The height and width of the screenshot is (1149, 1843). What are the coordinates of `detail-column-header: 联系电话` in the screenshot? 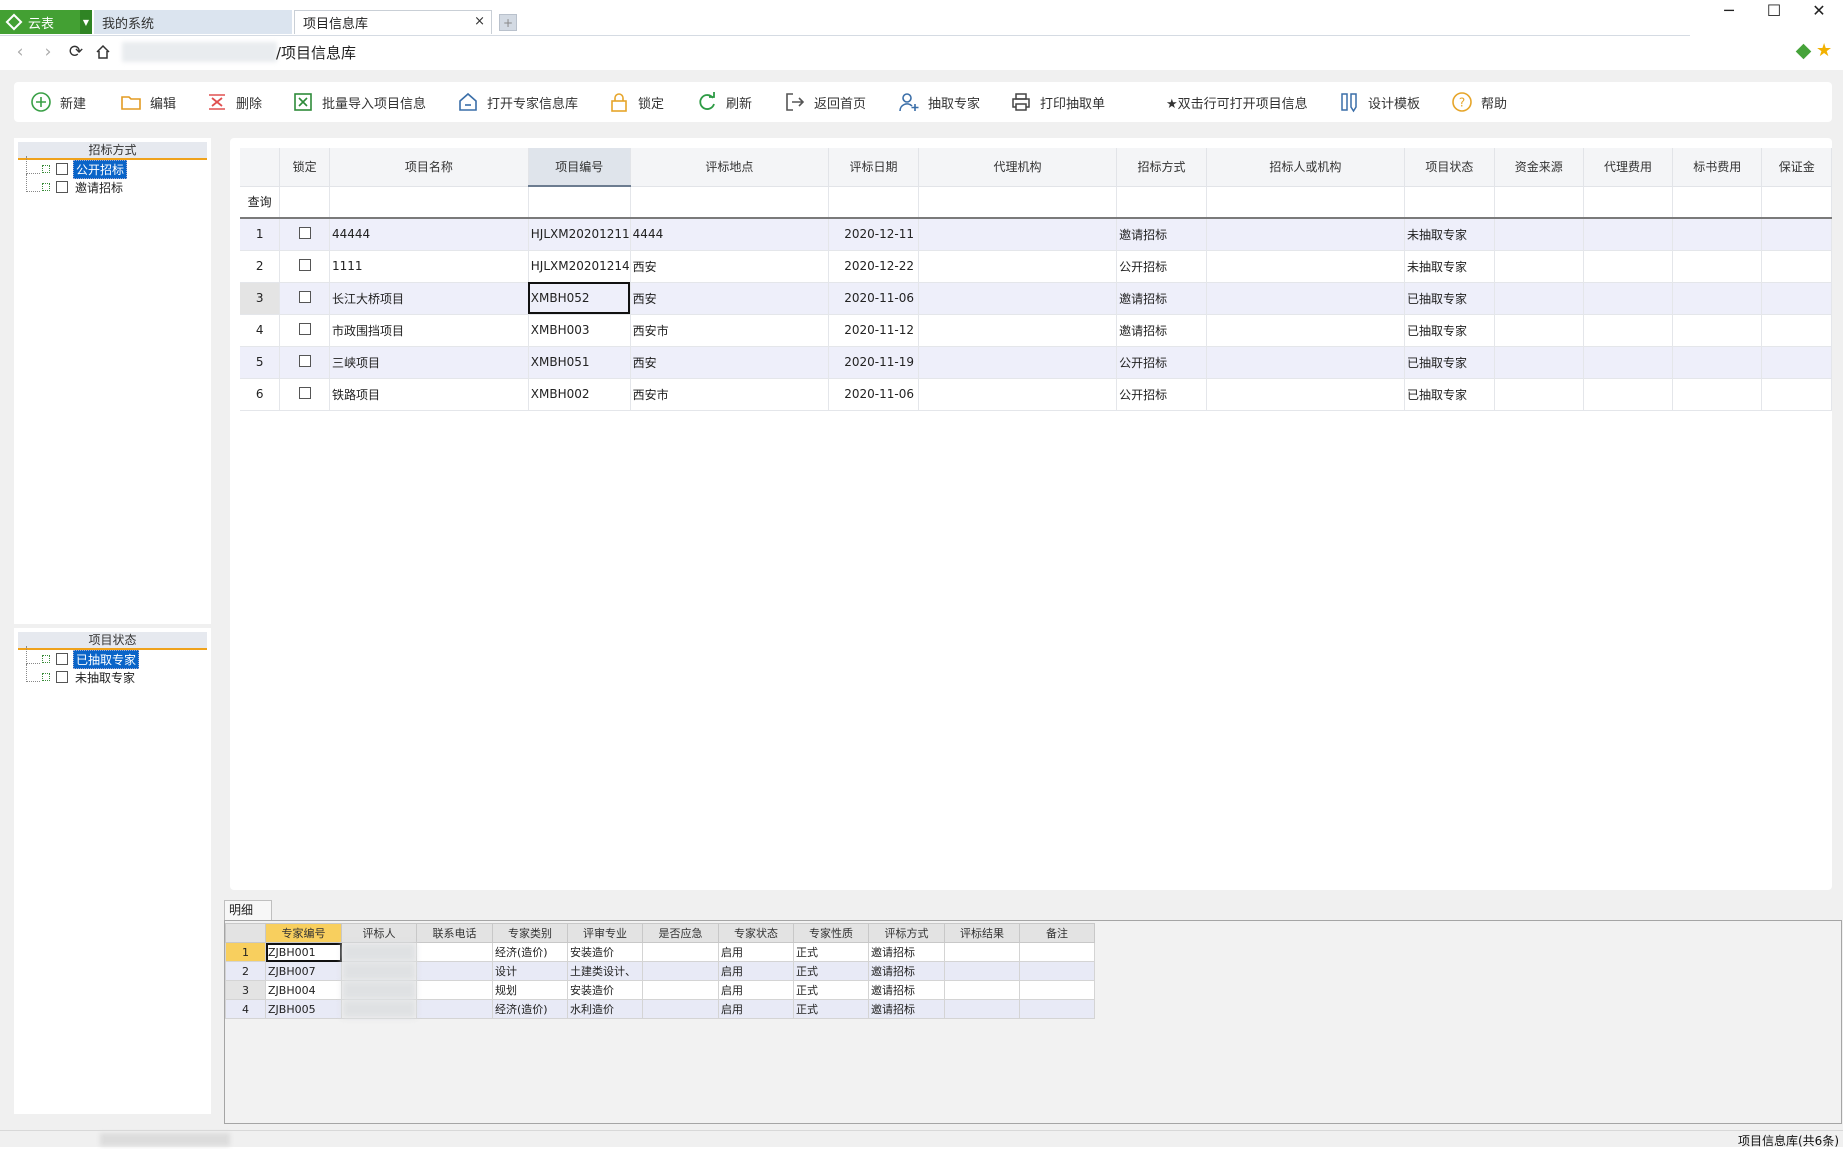 It's located at (454, 933).